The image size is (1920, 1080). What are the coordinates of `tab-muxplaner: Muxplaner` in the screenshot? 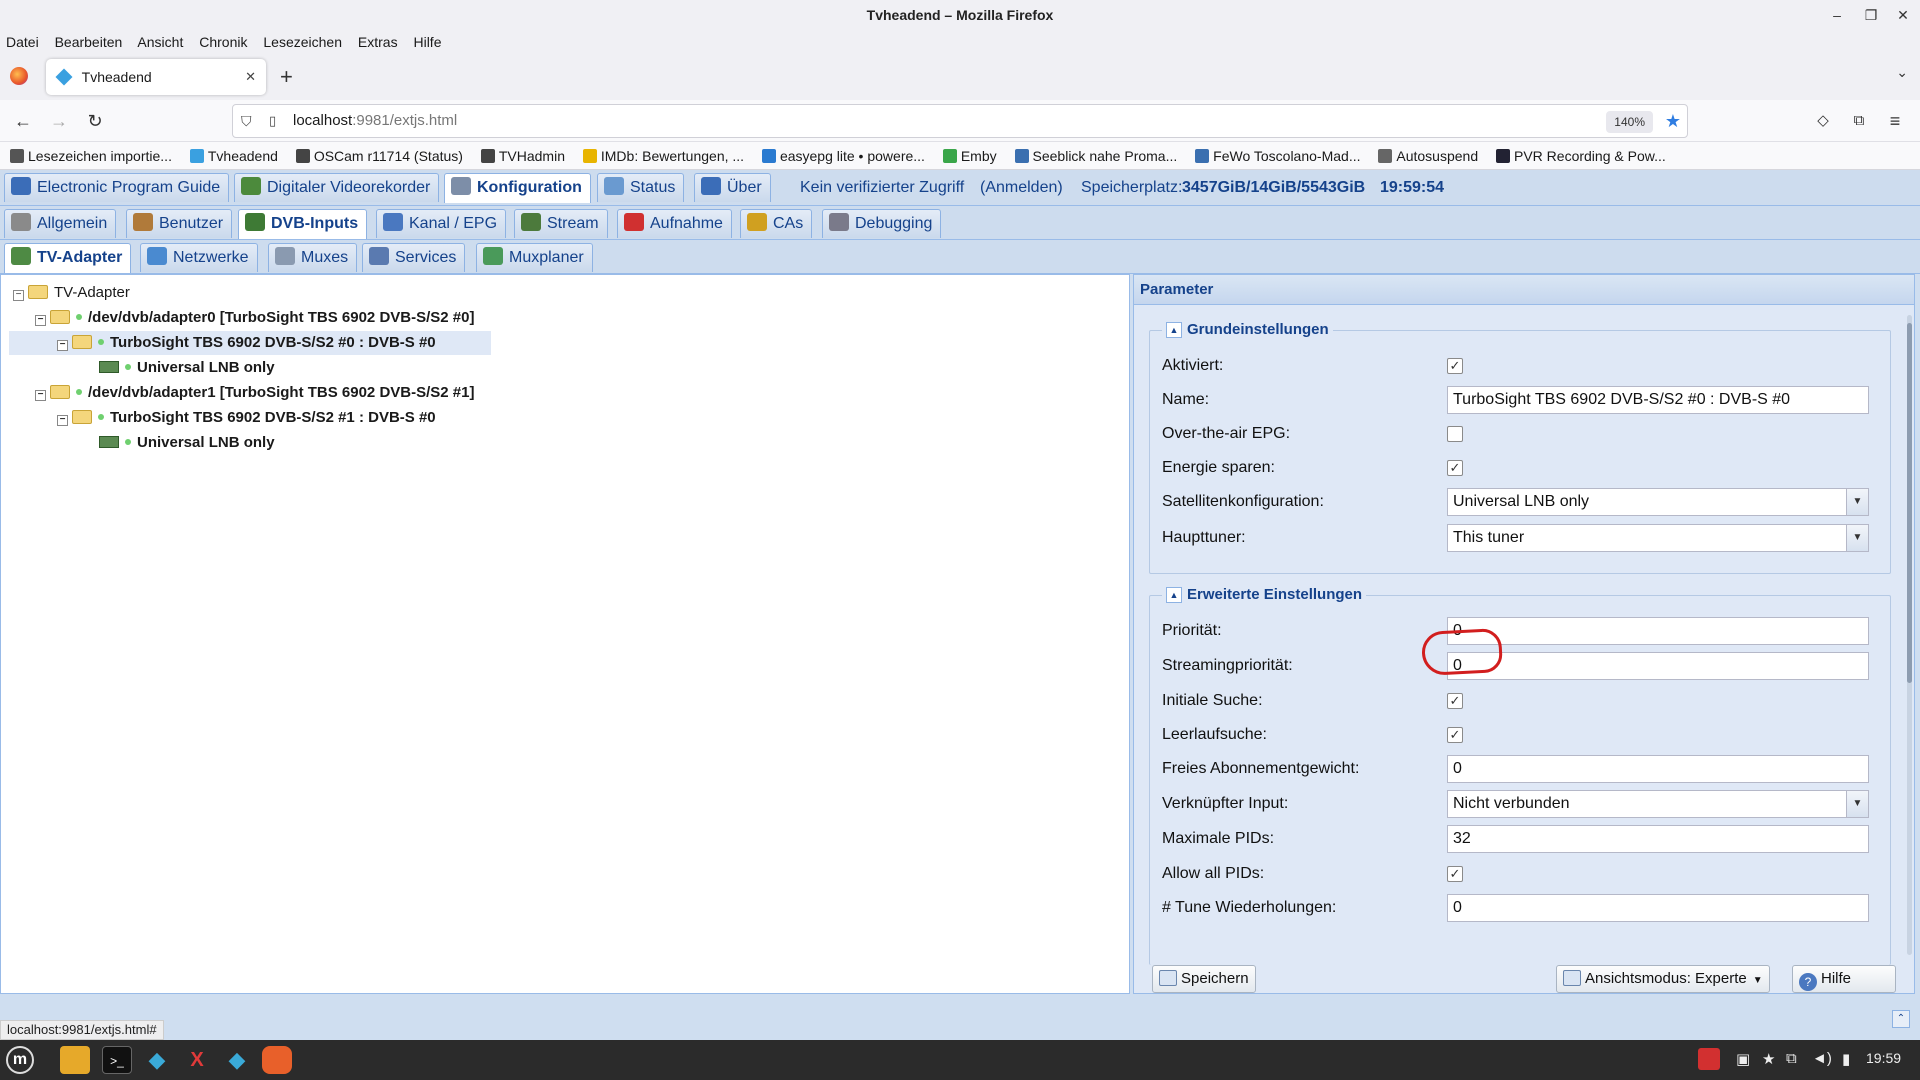 It's located at (534, 257).